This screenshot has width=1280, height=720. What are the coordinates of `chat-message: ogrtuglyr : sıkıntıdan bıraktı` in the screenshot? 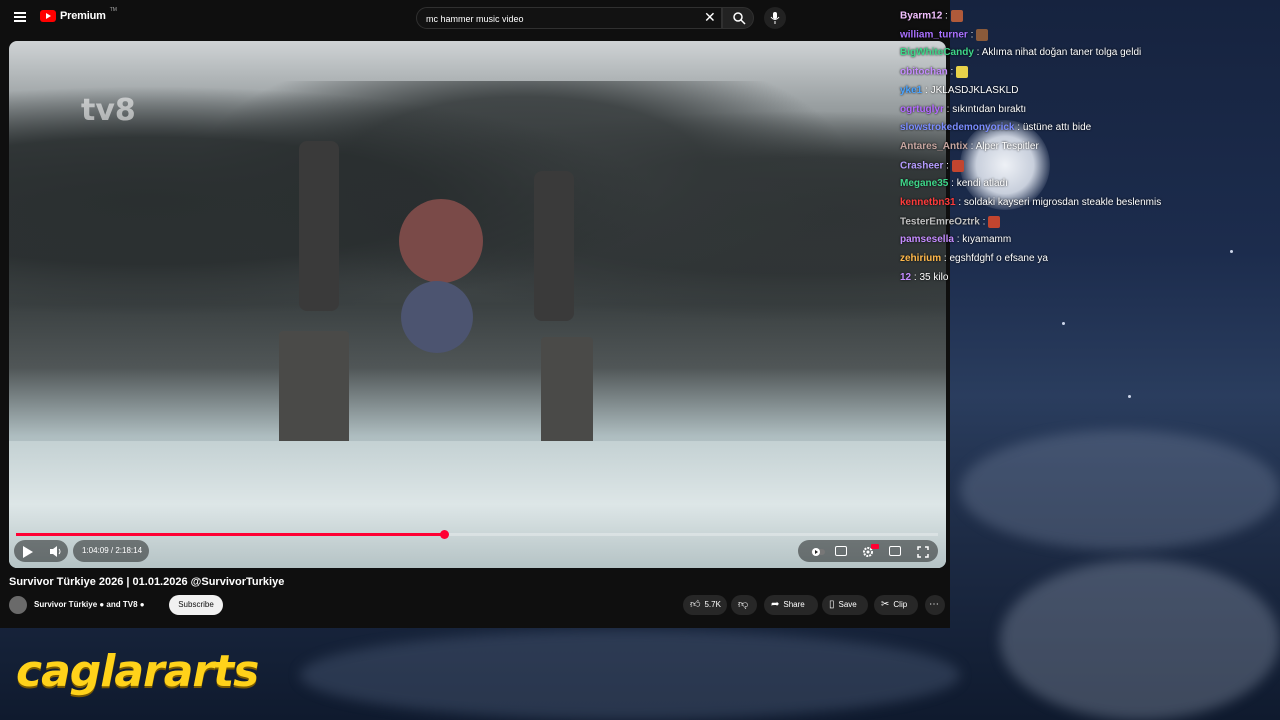 It's located at (963, 109).